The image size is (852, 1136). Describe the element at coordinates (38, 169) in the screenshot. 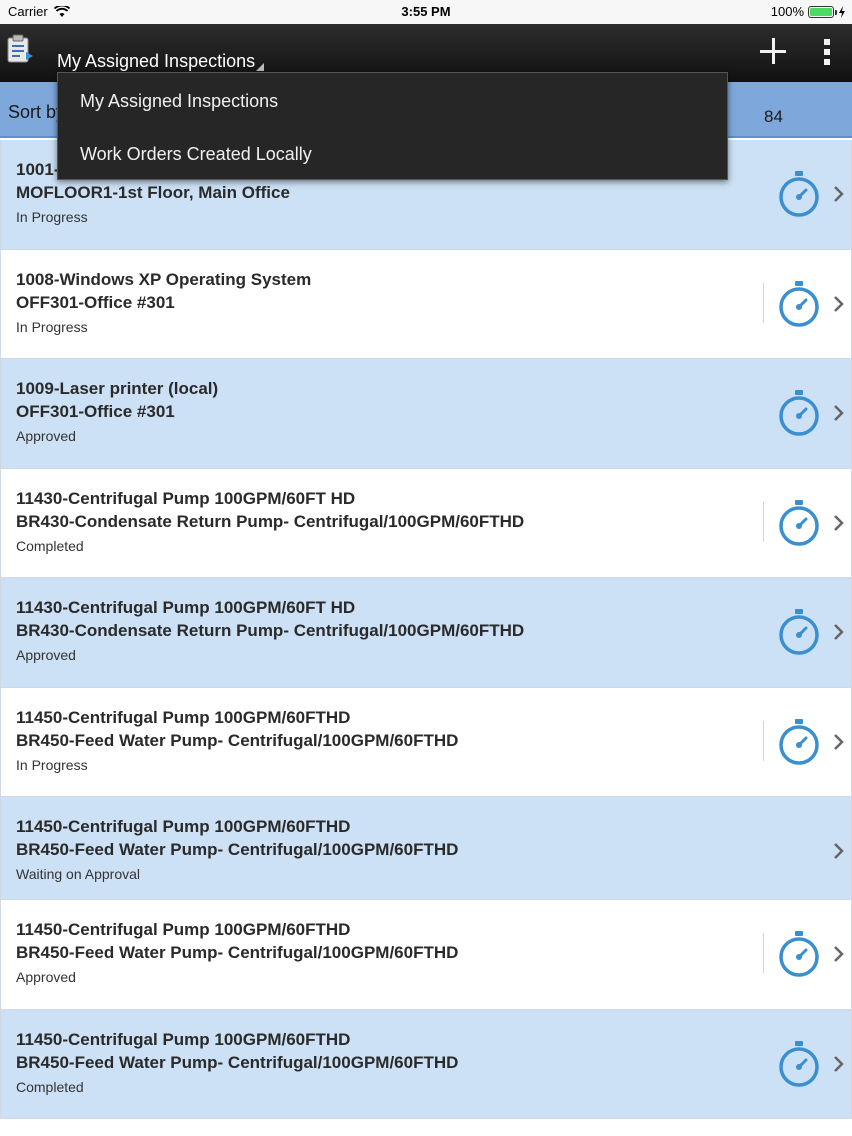

I see `asset-title: 1001-` at that location.